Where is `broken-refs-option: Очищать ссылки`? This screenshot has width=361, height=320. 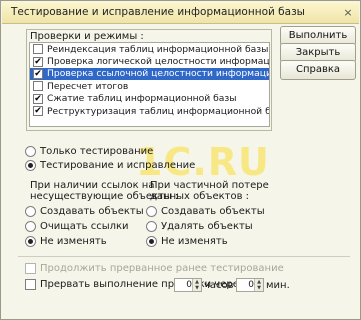
broken-refs-option: Очищать ссылки is located at coordinates (77, 226).